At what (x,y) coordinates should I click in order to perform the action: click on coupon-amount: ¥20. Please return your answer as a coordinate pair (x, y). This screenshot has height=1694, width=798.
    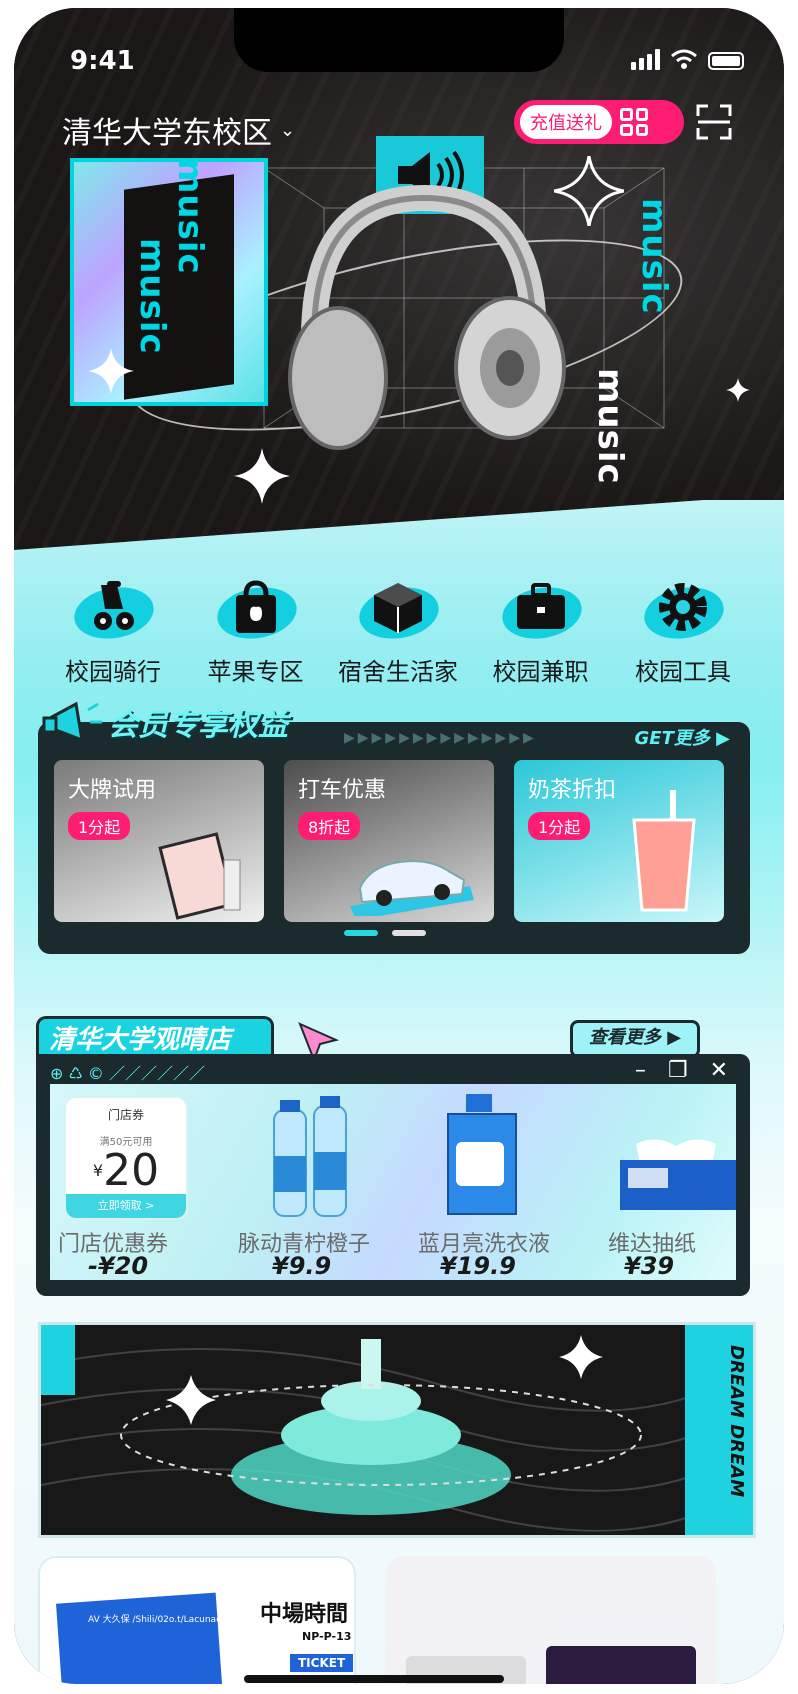
    Looking at the image, I should click on (126, 1170).